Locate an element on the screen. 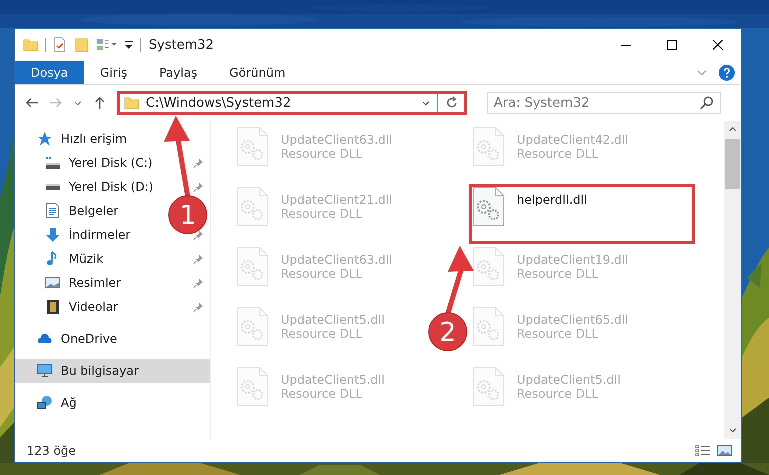 This screenshot has height=475, width=769. scrollbar is located at coordinates (732, 280).